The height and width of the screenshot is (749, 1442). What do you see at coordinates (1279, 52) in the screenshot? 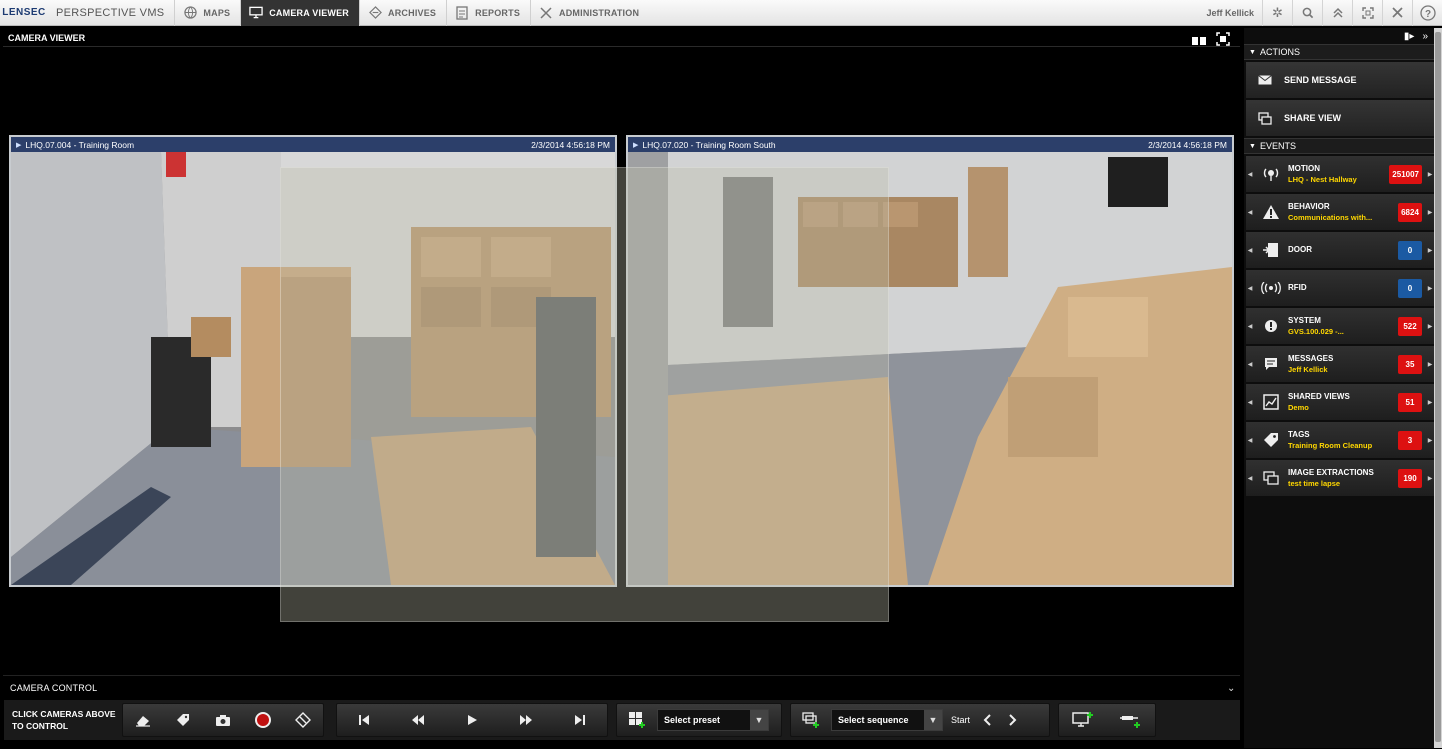
I see `actions-section-title: ACTIONS` at bounding box center [1279, 52].